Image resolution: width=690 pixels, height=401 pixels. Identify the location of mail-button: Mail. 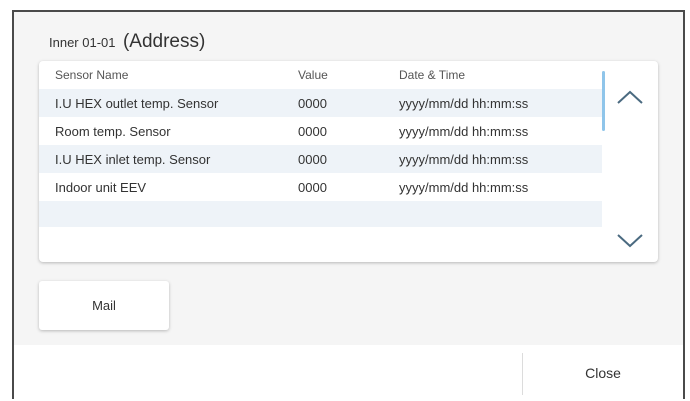
(104, 305).